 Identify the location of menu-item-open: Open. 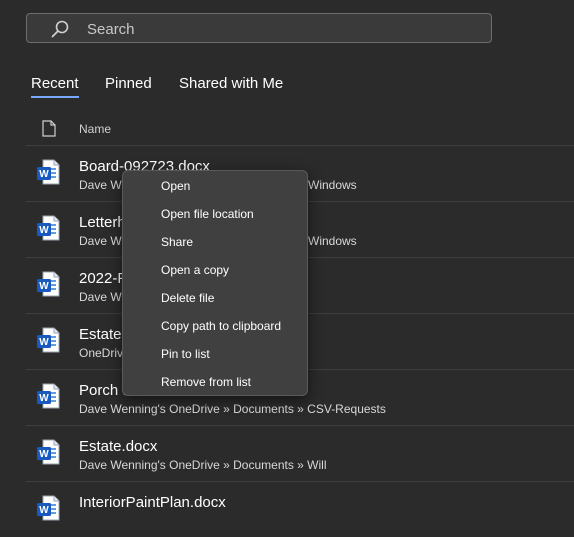
(175, 186).